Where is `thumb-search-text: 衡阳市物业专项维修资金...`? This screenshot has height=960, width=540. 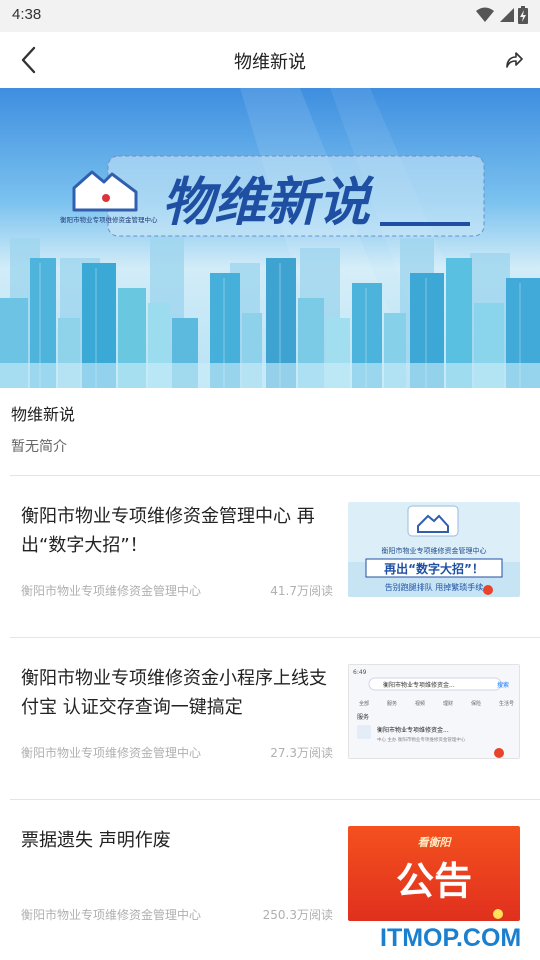 thumb-search-text: 衡阳市物业专项维修资金... is located at coordinates (419, 685).